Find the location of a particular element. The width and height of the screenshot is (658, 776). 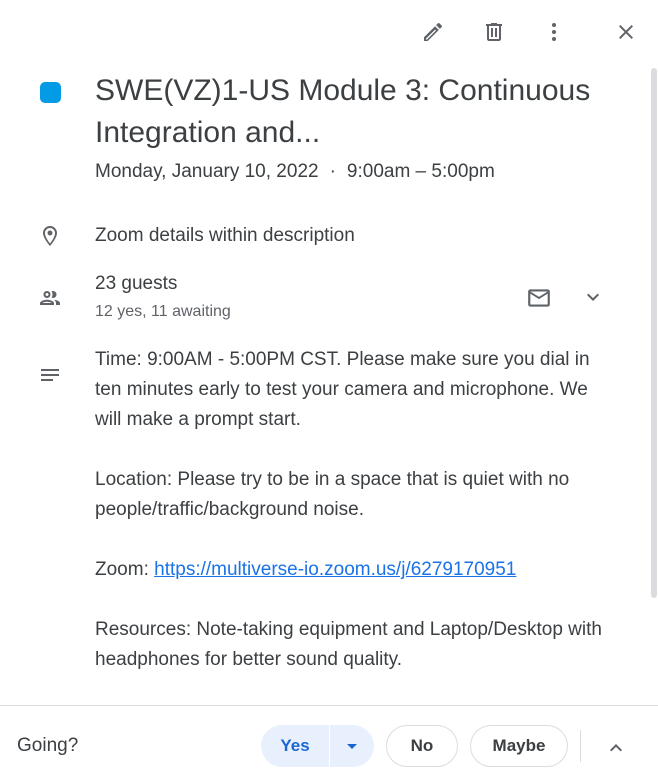

caret-down-icon is located at coordinates (352, 746).